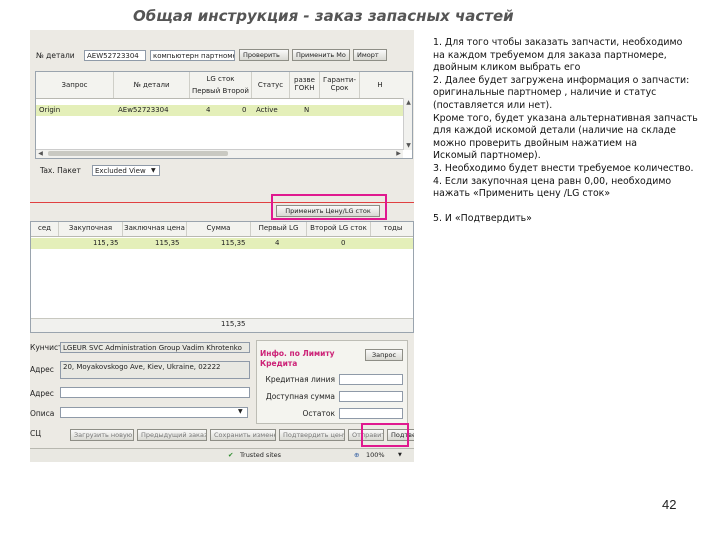 Image resolution: width=720 pixels, height=540 pixels. Describe the element at coordinates (233, 243) in the screenshot. I see `order-sum: 115,35` at that location.